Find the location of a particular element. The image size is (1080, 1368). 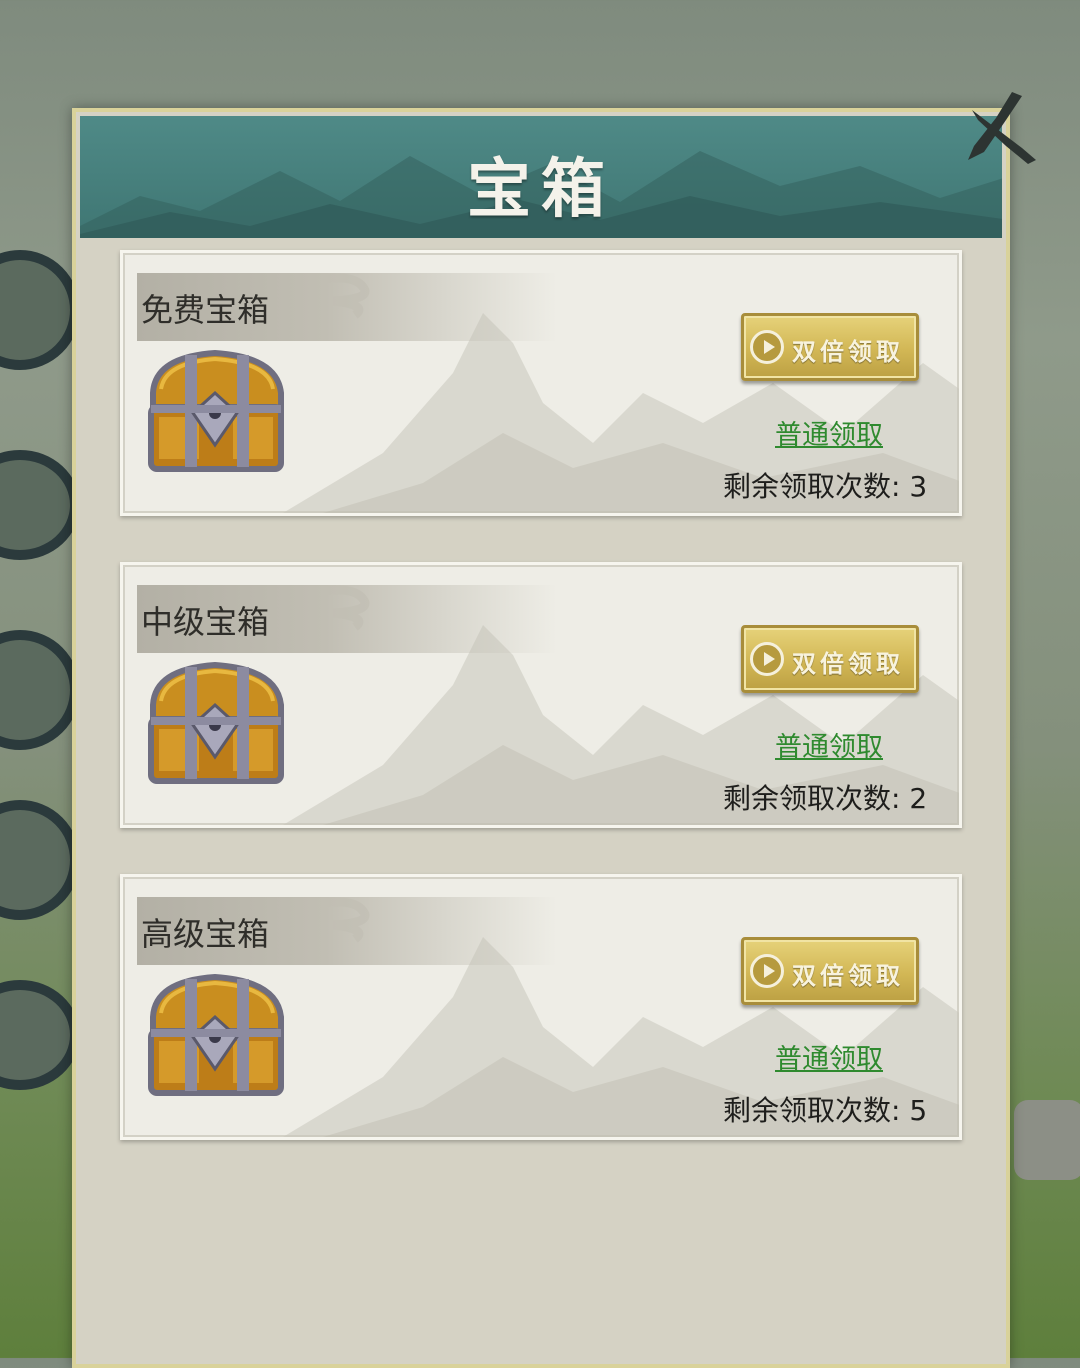

dialog-header: 宝箱 is located at coordinates (541, 177).